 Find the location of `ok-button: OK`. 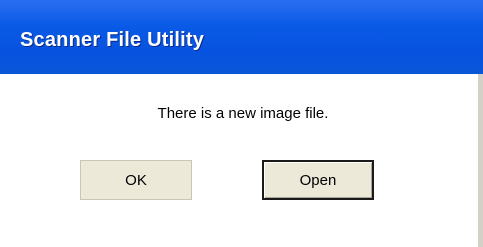

ok-button: OK is located at coordinates (136, 180).